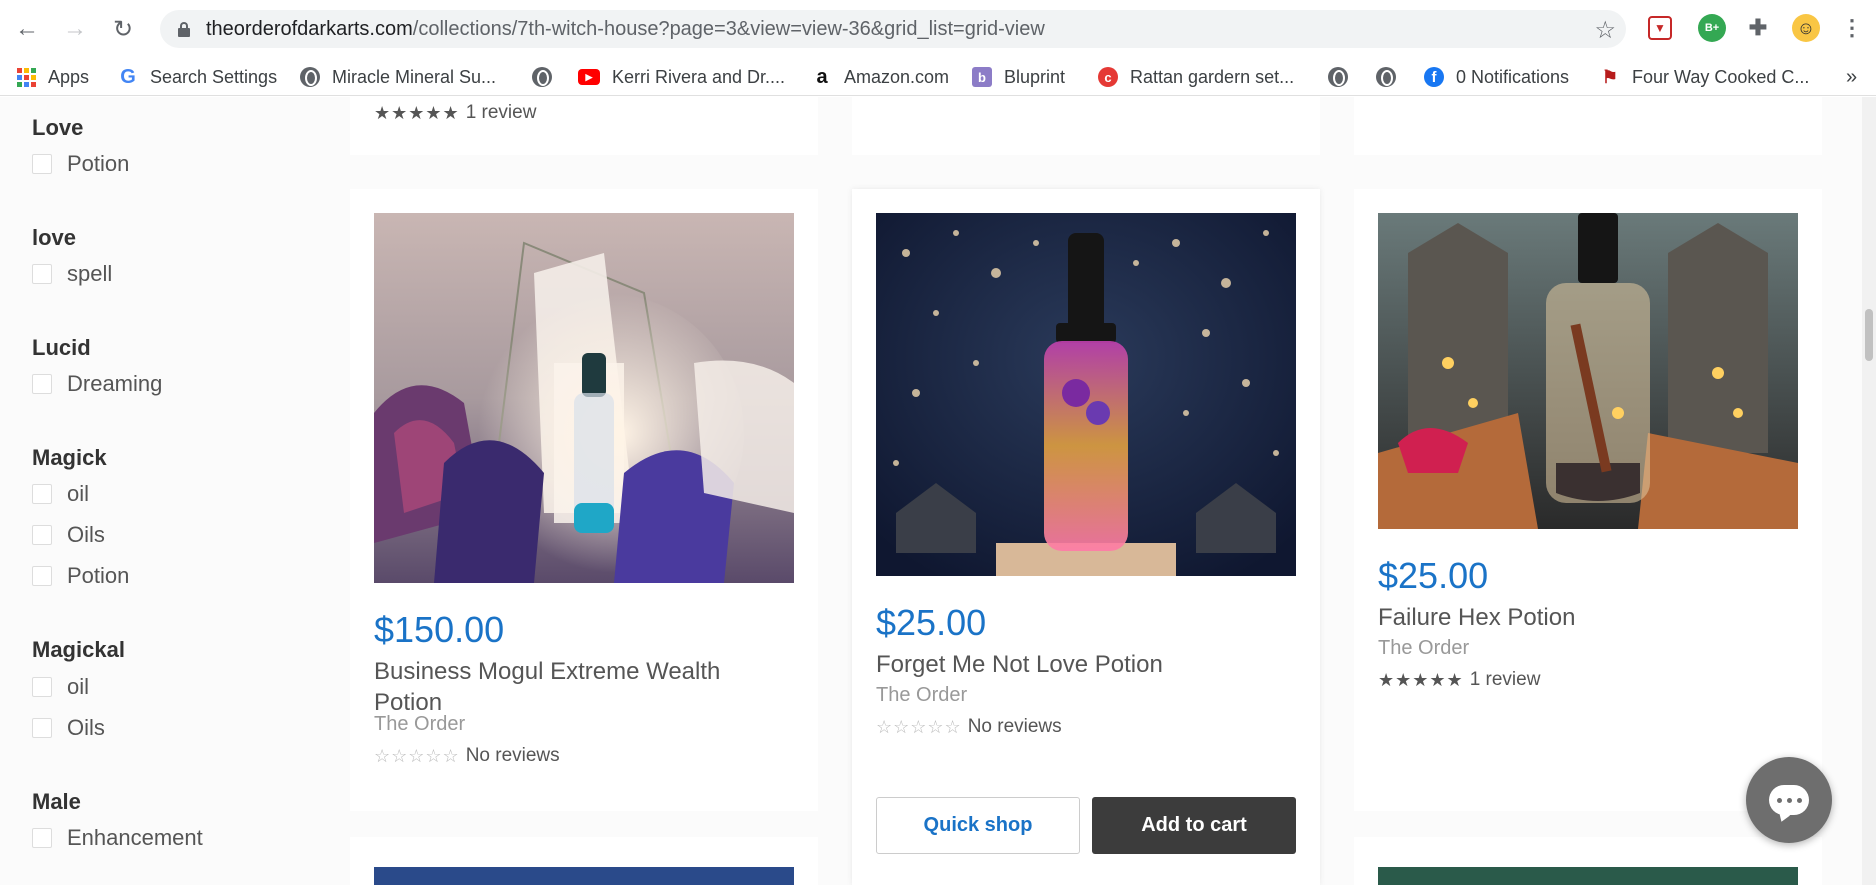  What do you see at coordinates (135, 837) in the screenshot?
I see `filter-option-label: Enhancement` at bounding box center [135, 837].